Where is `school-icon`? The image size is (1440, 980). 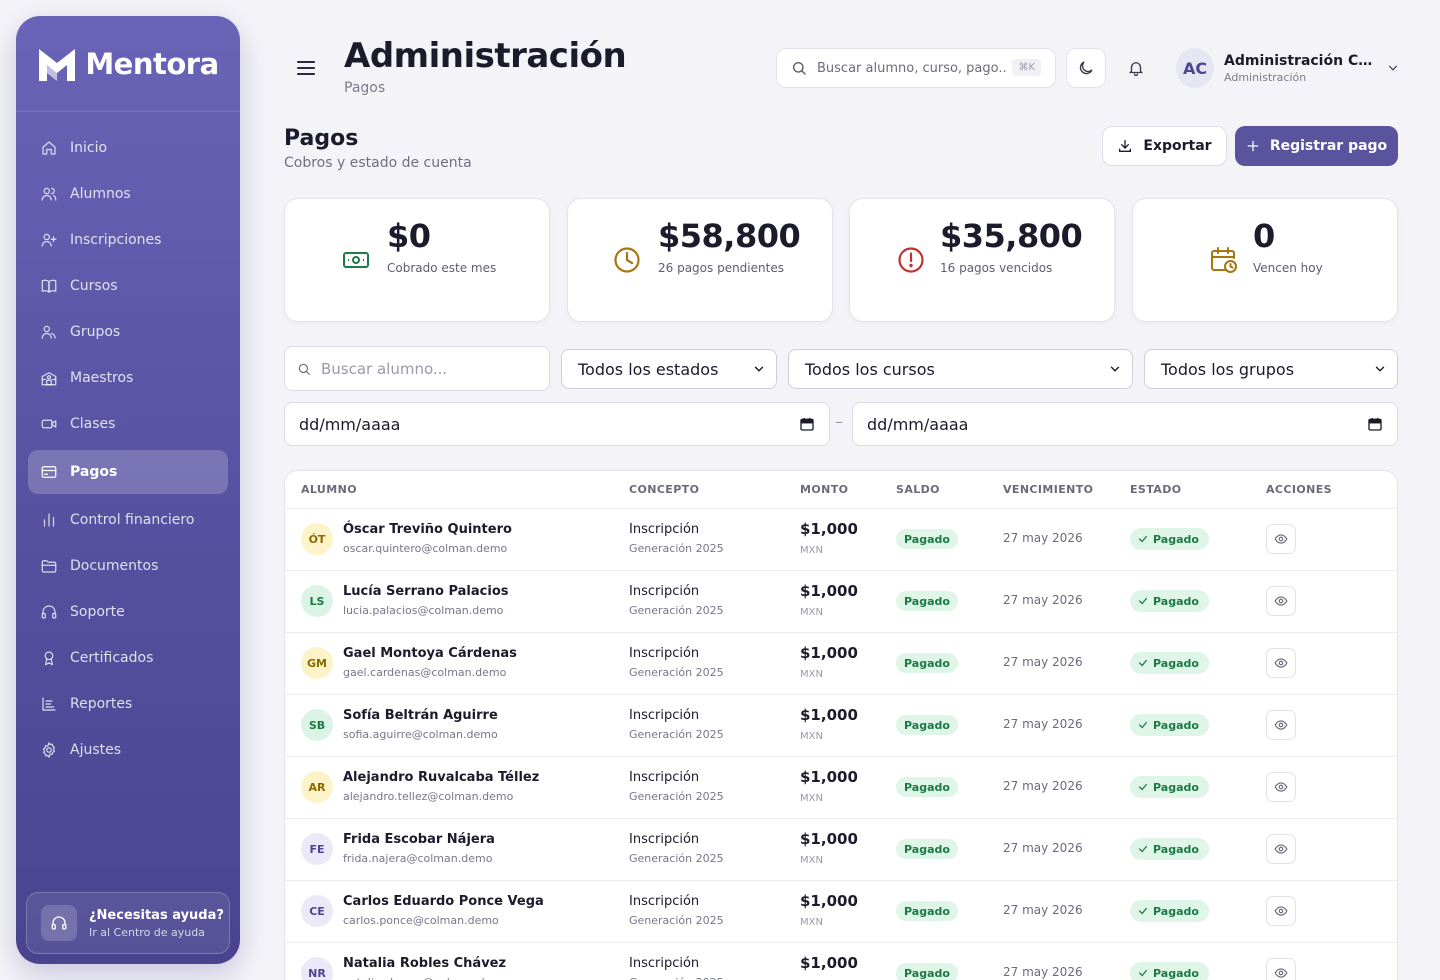
school-icon is located at coordinates (49, 378).